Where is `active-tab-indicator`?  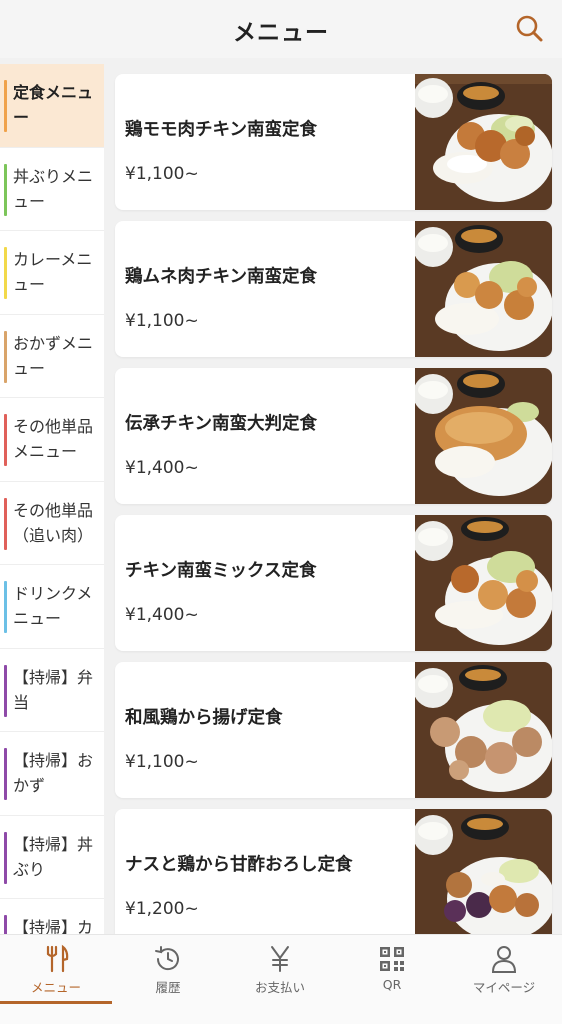 active-tab-indicator is located at coordinates (56, 1002).